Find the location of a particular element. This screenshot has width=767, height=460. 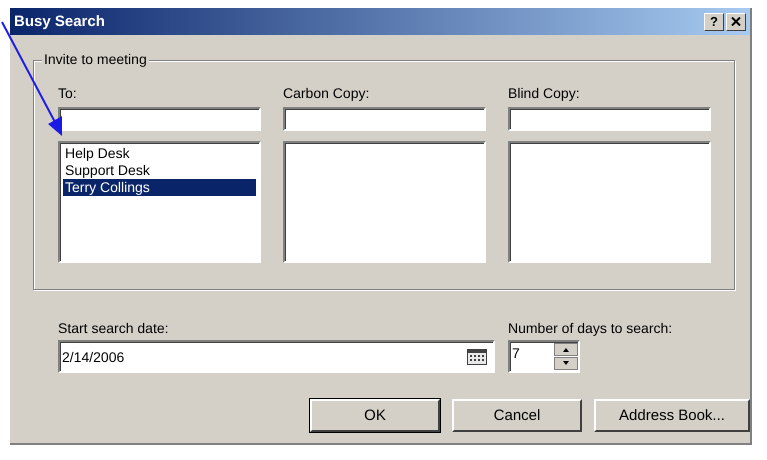

field-label: Carbon Copy: is located at coordinates (326, 94).